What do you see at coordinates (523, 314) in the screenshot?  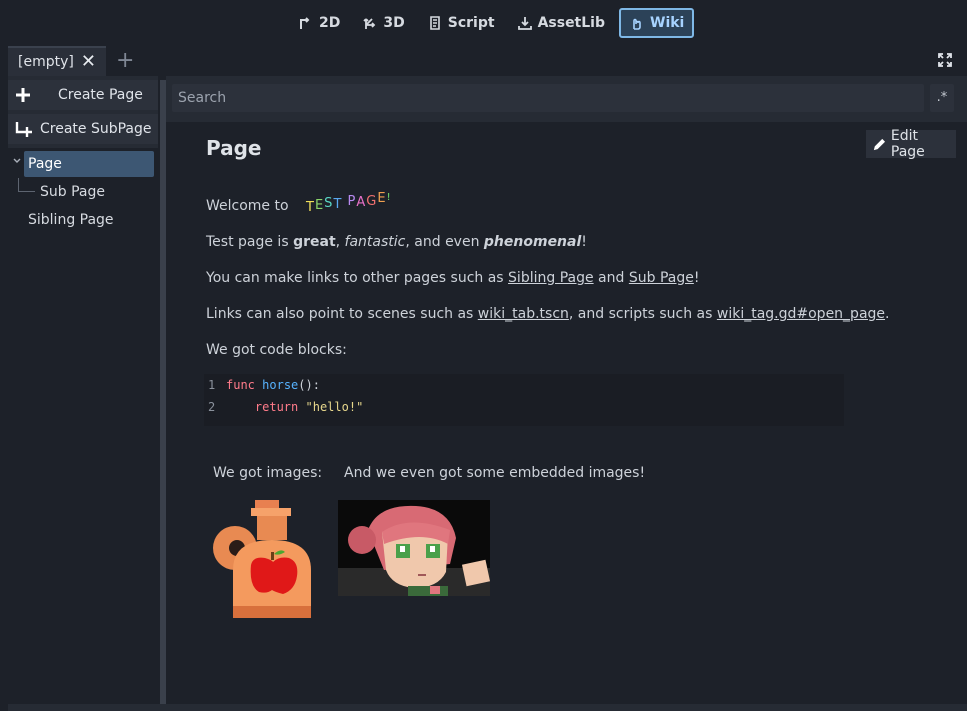 I see `link-scene: wiki_tab.tscn` at bounding box center [523, 314].